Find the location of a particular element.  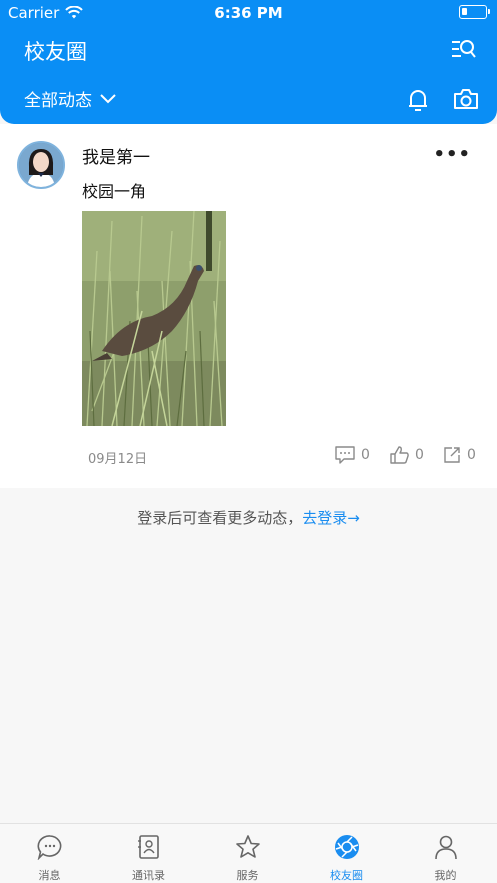

chevron-down-icon is located at coordinates (108, 98).